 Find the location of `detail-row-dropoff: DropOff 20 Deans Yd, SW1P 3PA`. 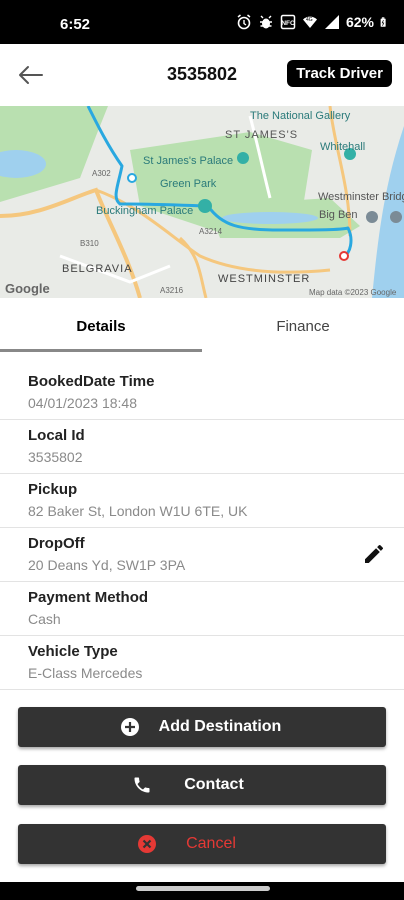

detail-row-dropoff: DropOff 20 Deans Yd, SW1P 3PA is located at coordinates (202, 555).